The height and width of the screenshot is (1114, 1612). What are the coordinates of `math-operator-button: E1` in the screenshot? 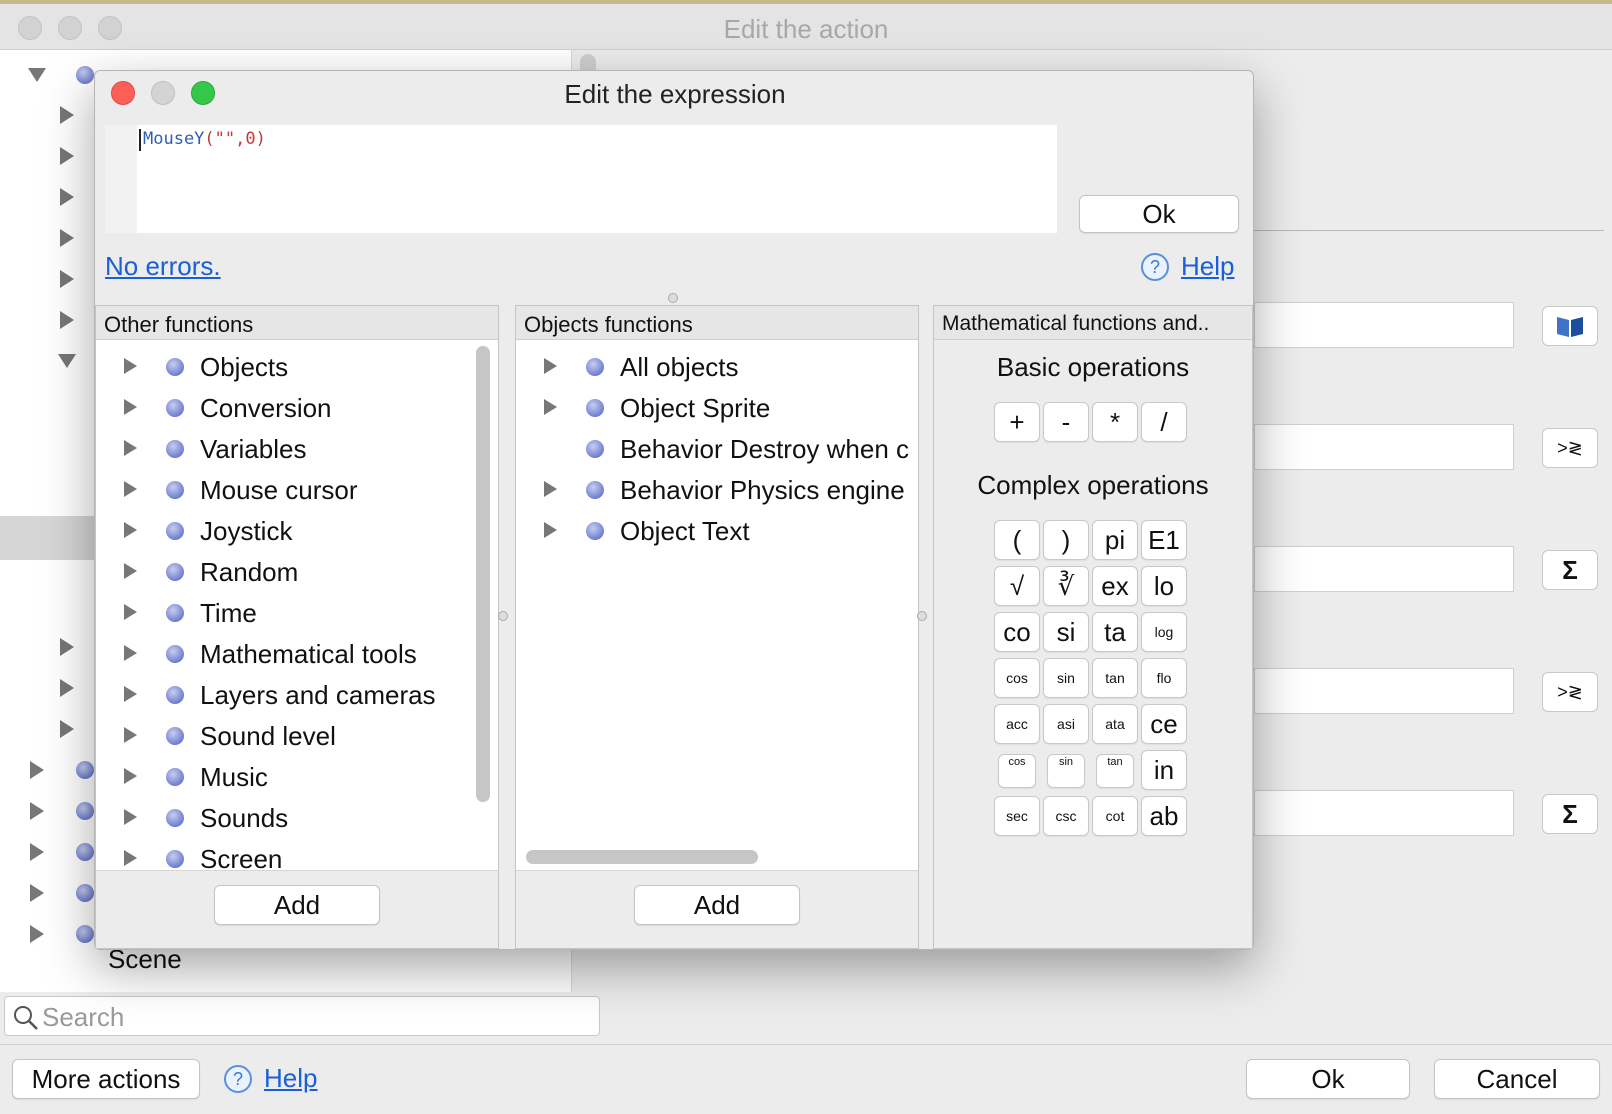 It's located at (1164, 540).